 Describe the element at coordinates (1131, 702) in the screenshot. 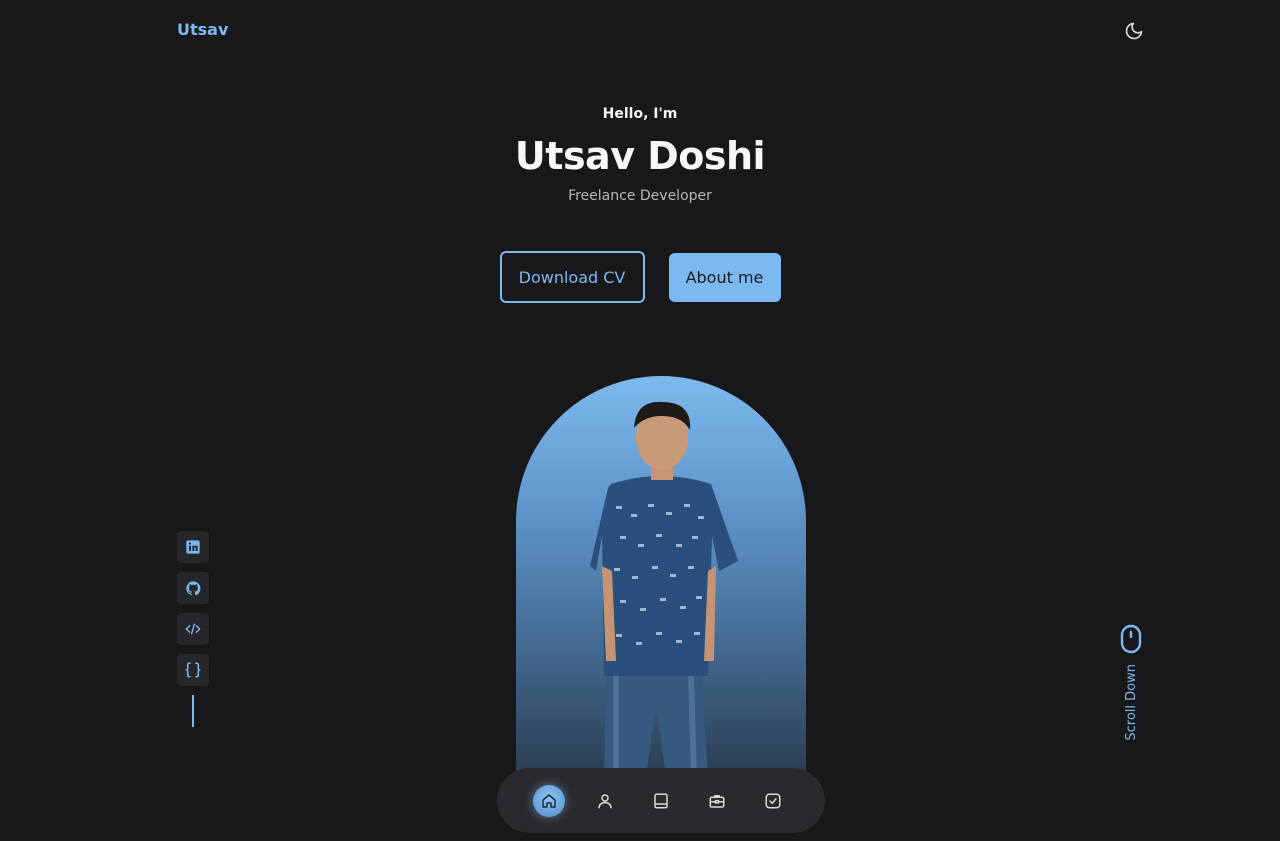

I see `scroll-down-label: Scroll Down` at that location.